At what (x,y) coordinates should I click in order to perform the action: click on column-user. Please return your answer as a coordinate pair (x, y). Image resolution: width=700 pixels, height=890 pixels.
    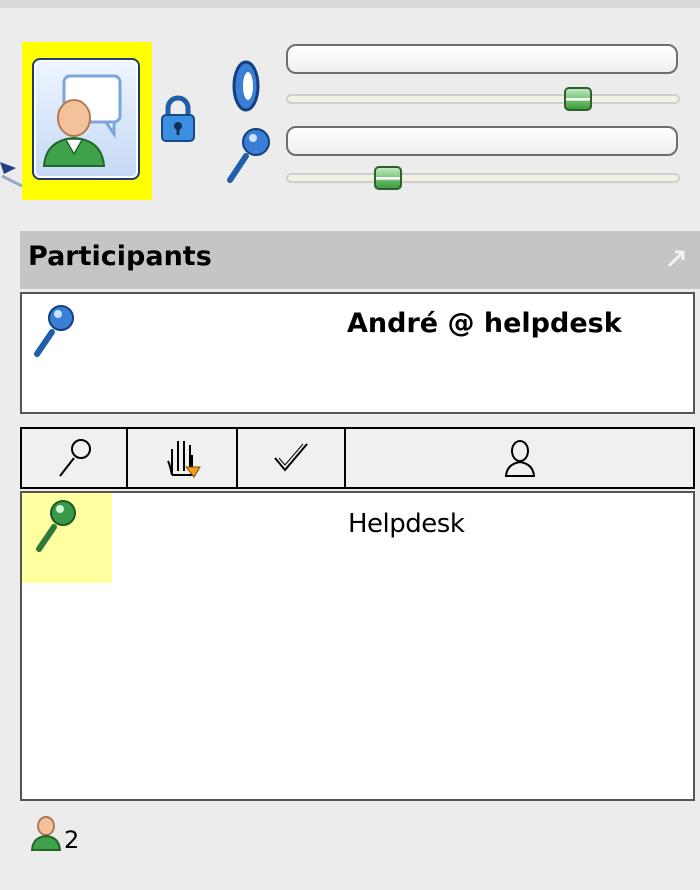
    Looking at the image, I should click on (519, 458).